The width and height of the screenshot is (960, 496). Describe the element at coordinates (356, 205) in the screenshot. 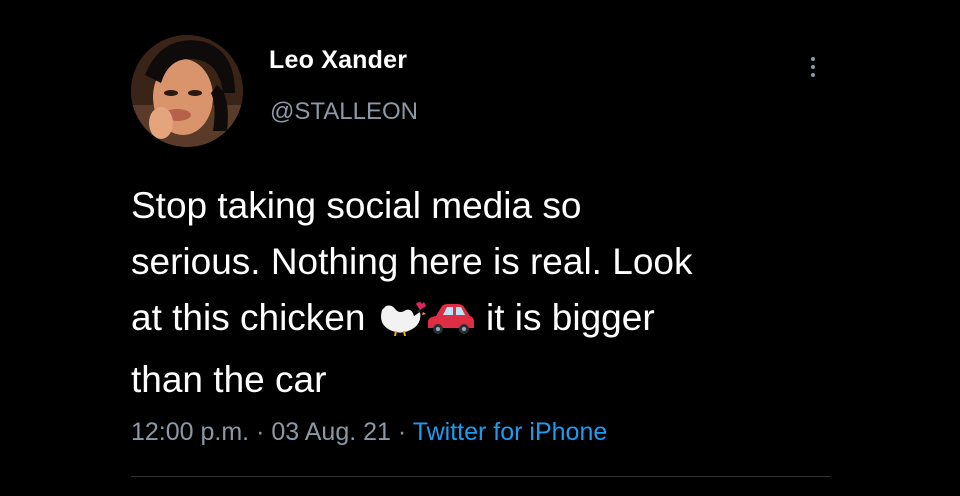

I see `tweet-text-line: Stop taking social media so` at that location.